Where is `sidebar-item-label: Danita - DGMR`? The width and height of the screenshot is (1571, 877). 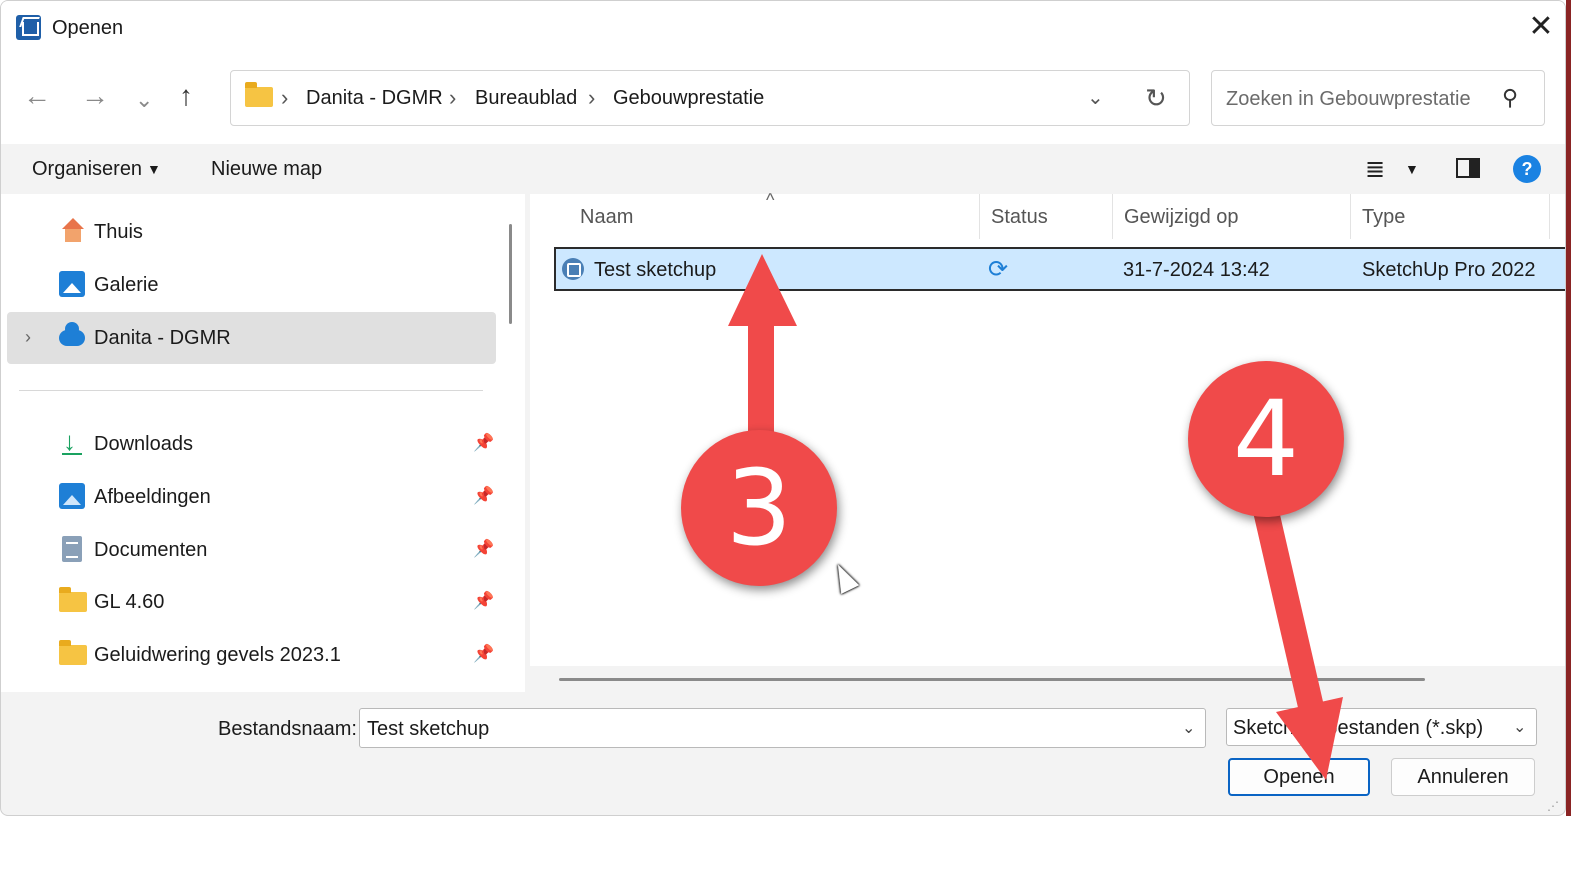
sidebar-item-label: Danita - DGMR is located at coordinates (162, 338).